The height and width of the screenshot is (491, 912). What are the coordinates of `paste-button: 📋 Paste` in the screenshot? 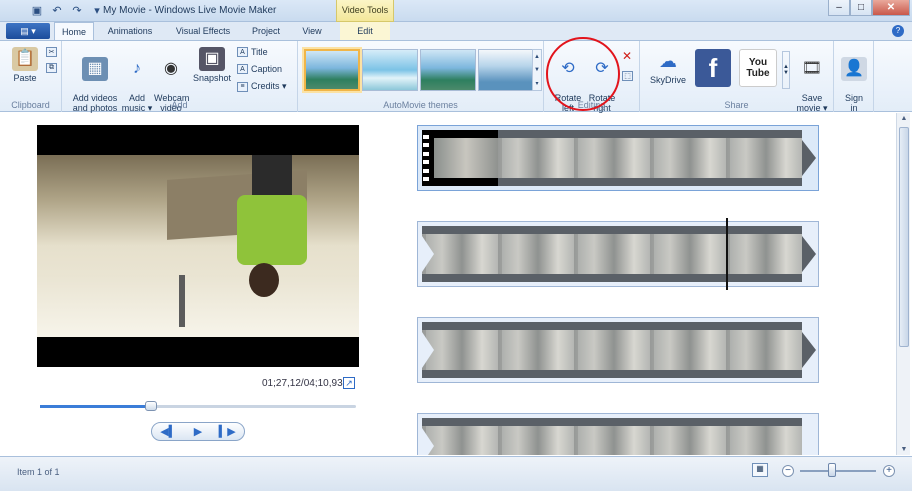 It's located at (25, 65).